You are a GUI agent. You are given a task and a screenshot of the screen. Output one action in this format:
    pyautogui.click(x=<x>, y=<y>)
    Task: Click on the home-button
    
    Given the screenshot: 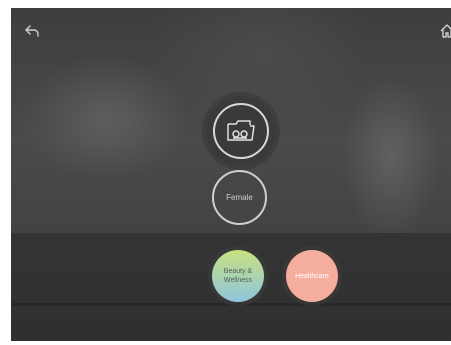 What is the action you would take?
    pyautogui.click(x=443, y=31)
    